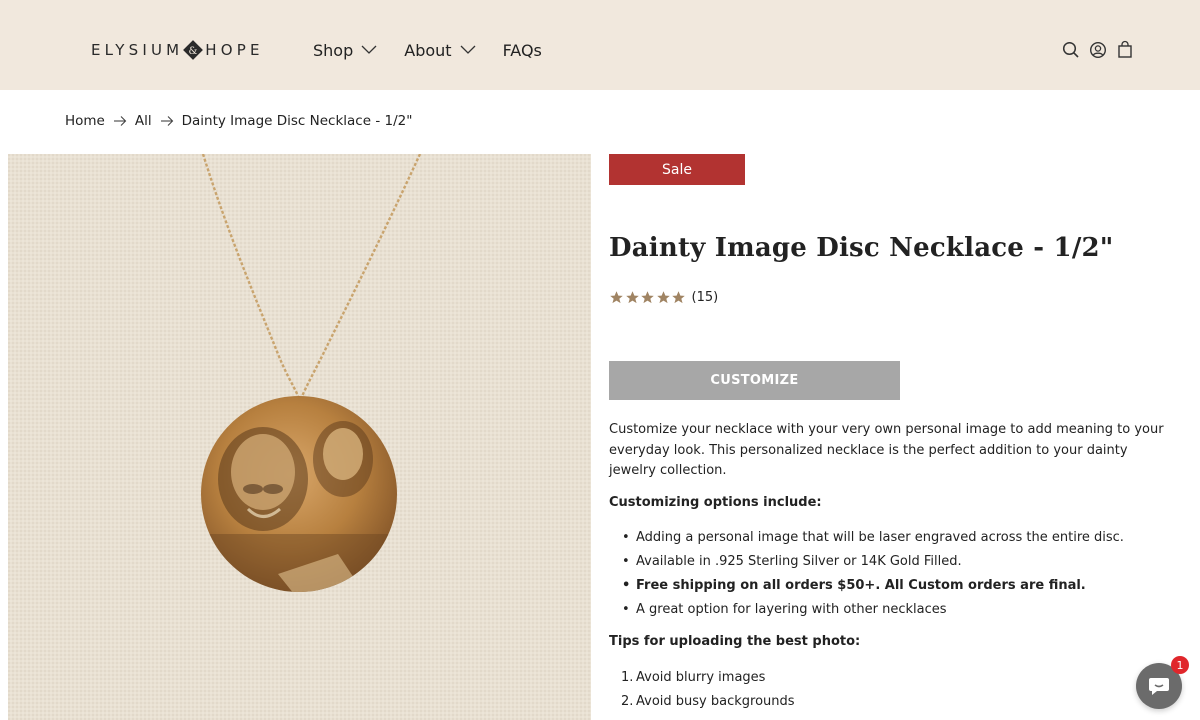 This screenshot has width=1200, height=720. I want to click on nav-item-label: FAQs, so click(522, 50).